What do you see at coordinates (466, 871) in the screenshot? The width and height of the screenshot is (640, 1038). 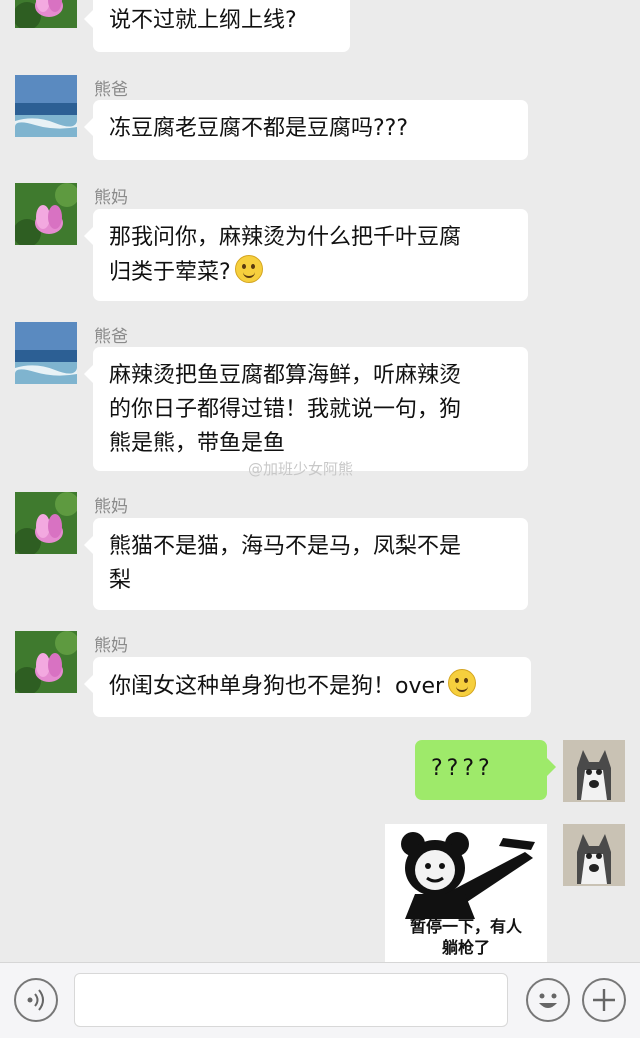 I see `panda-meme-icon` at bounding box center [466, 871].